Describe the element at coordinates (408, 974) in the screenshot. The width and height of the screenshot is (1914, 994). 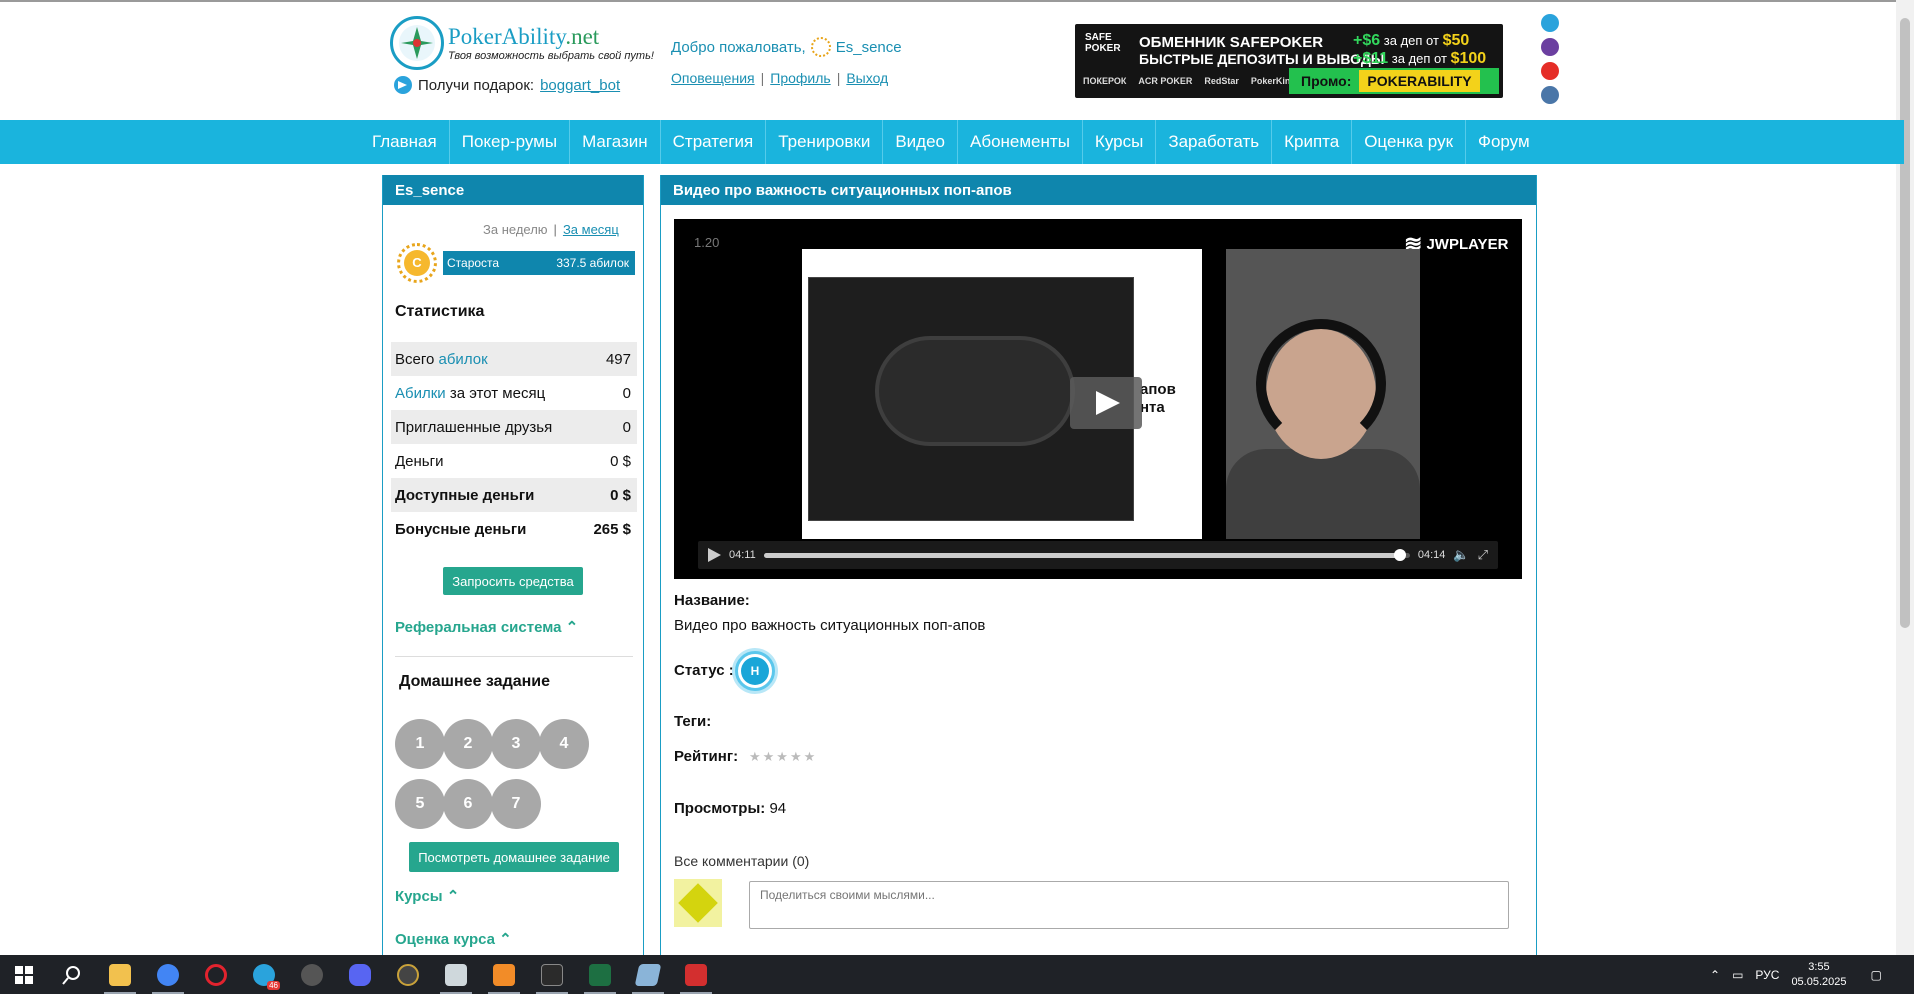
I see `app-hand-icon` at that location.